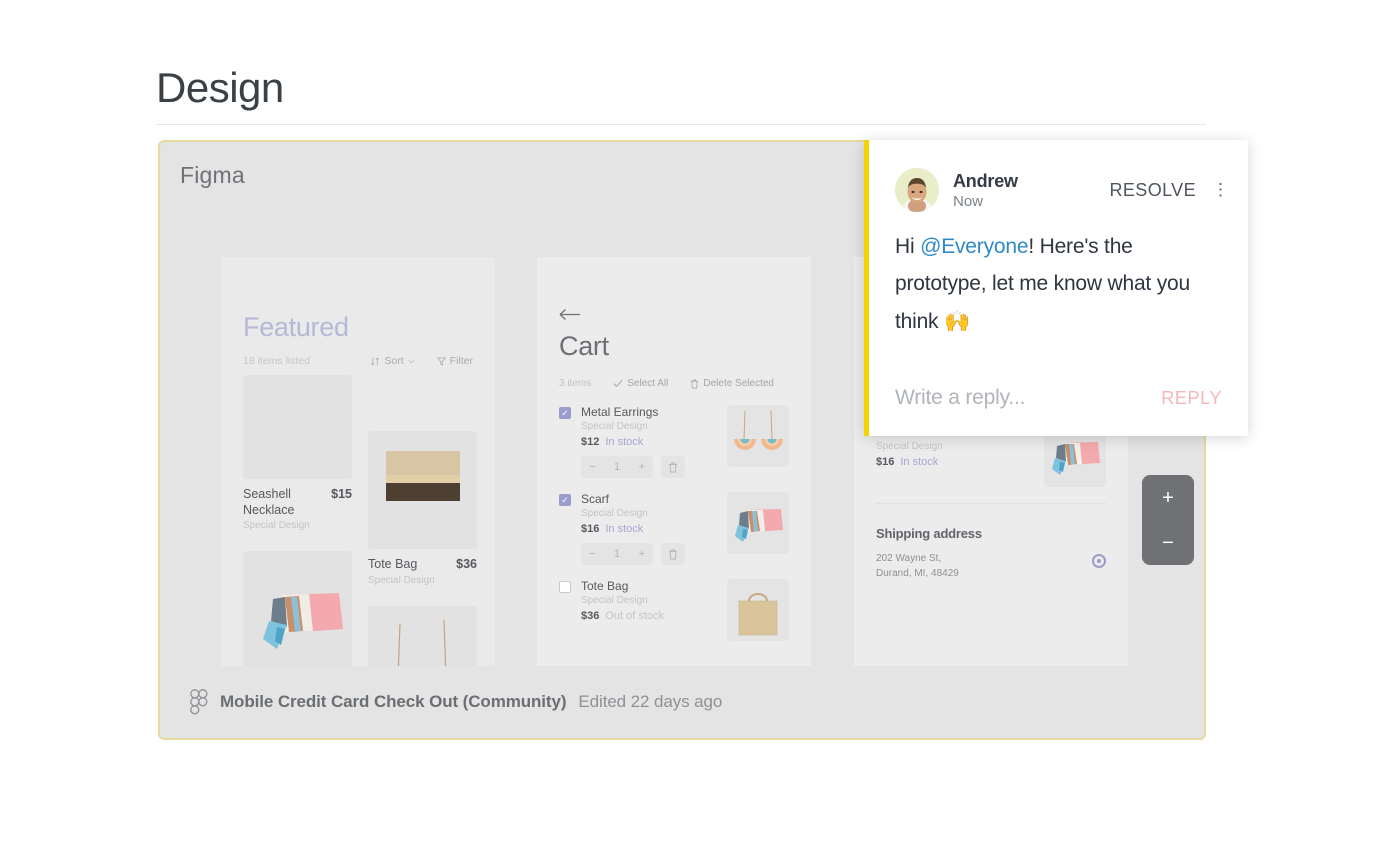 The image size is (1400, 850). What do you see at coordinates (422, 565) in the screenshot?
I see `product-row: Tote Bag $36` at bounding box center [422, 565].